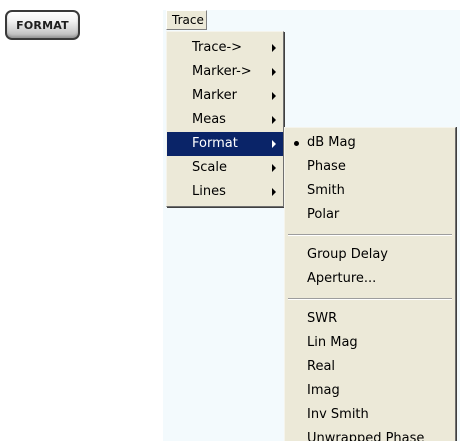 The height and width of the screenshot is (441, 460). What do you see at coordinates (370, 215) in the screenshot?
I see `format-item-polar: Polar` at bounding box center [370, 215].